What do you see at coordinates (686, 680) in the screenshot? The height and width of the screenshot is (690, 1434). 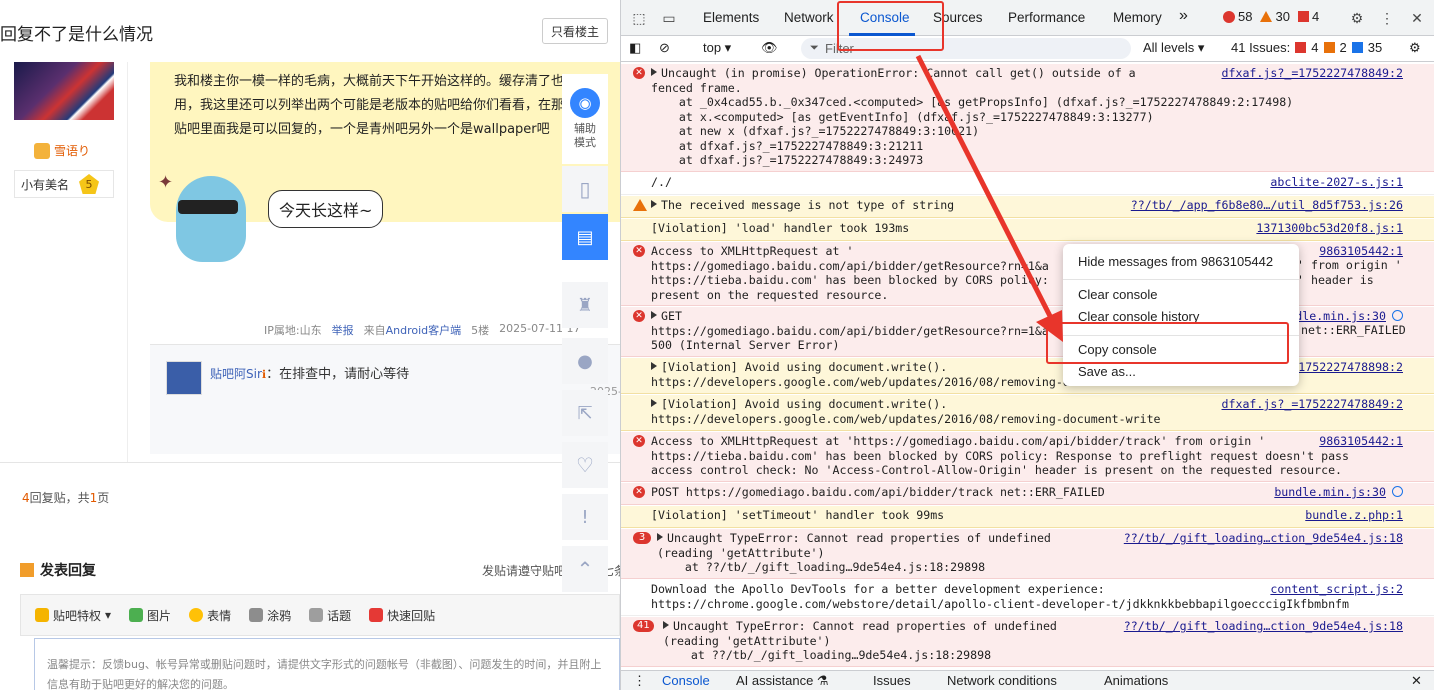 I see `drawer-tab-console: Console` at bounding box center [686, 680].